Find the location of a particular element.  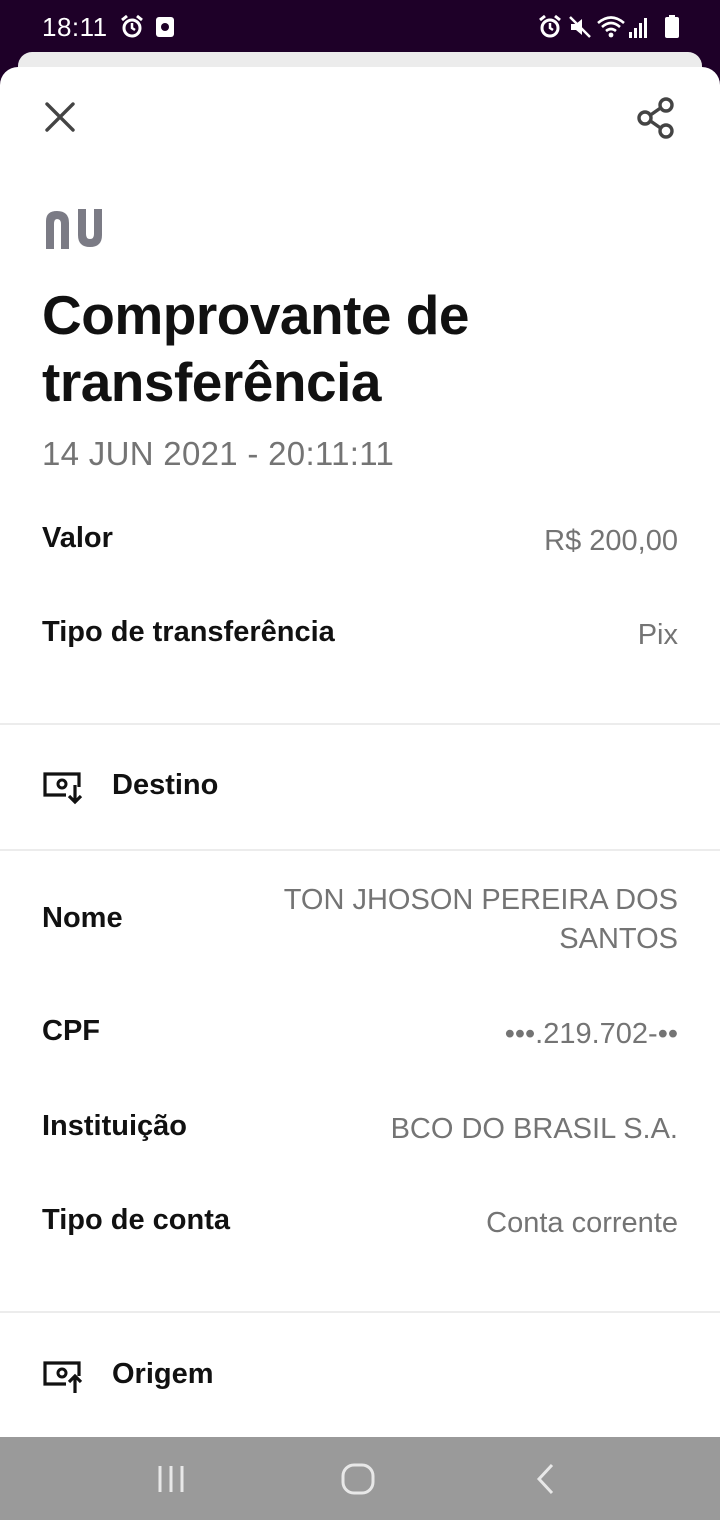

signal-icon is located at coordinates (638, 28).